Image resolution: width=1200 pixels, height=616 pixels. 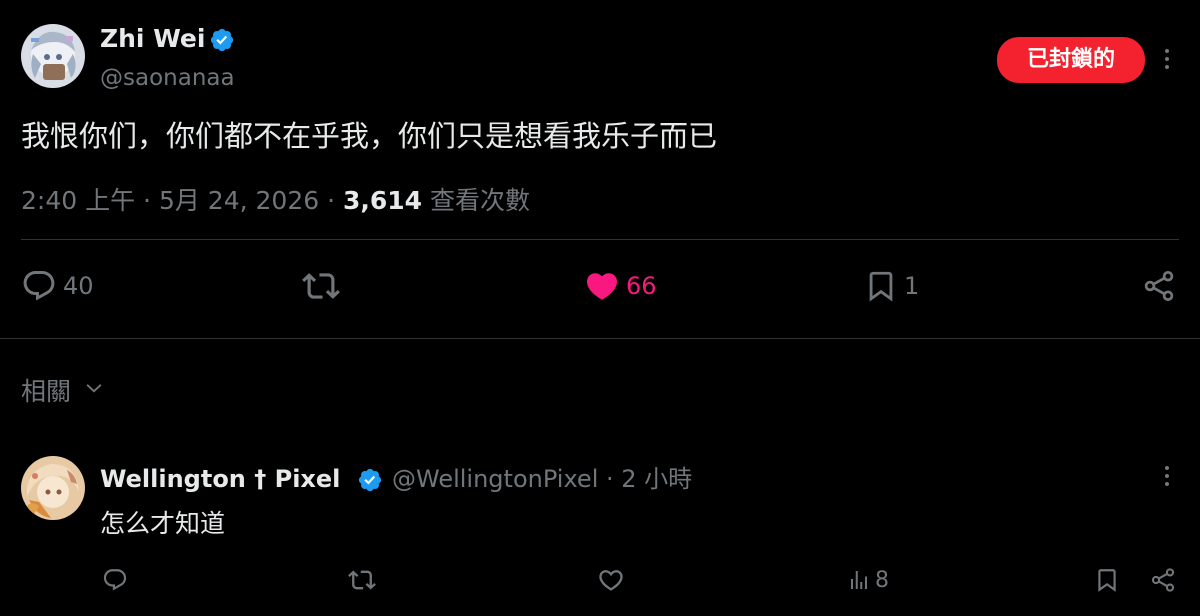 What do you see at coordinates (369, 136) in the screenshot?
I see `tweet-text: 我恨你们，你们都不在乎我，你们只是想看我乐子而已` at bounding box center [369, 136].